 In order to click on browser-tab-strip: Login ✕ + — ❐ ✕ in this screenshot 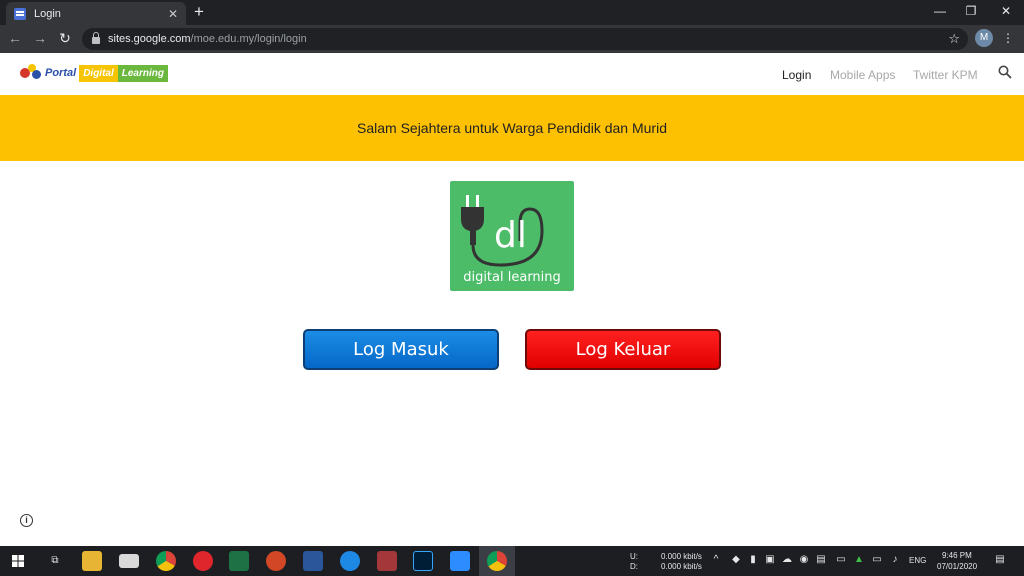, I will do `click(512, 12)`.